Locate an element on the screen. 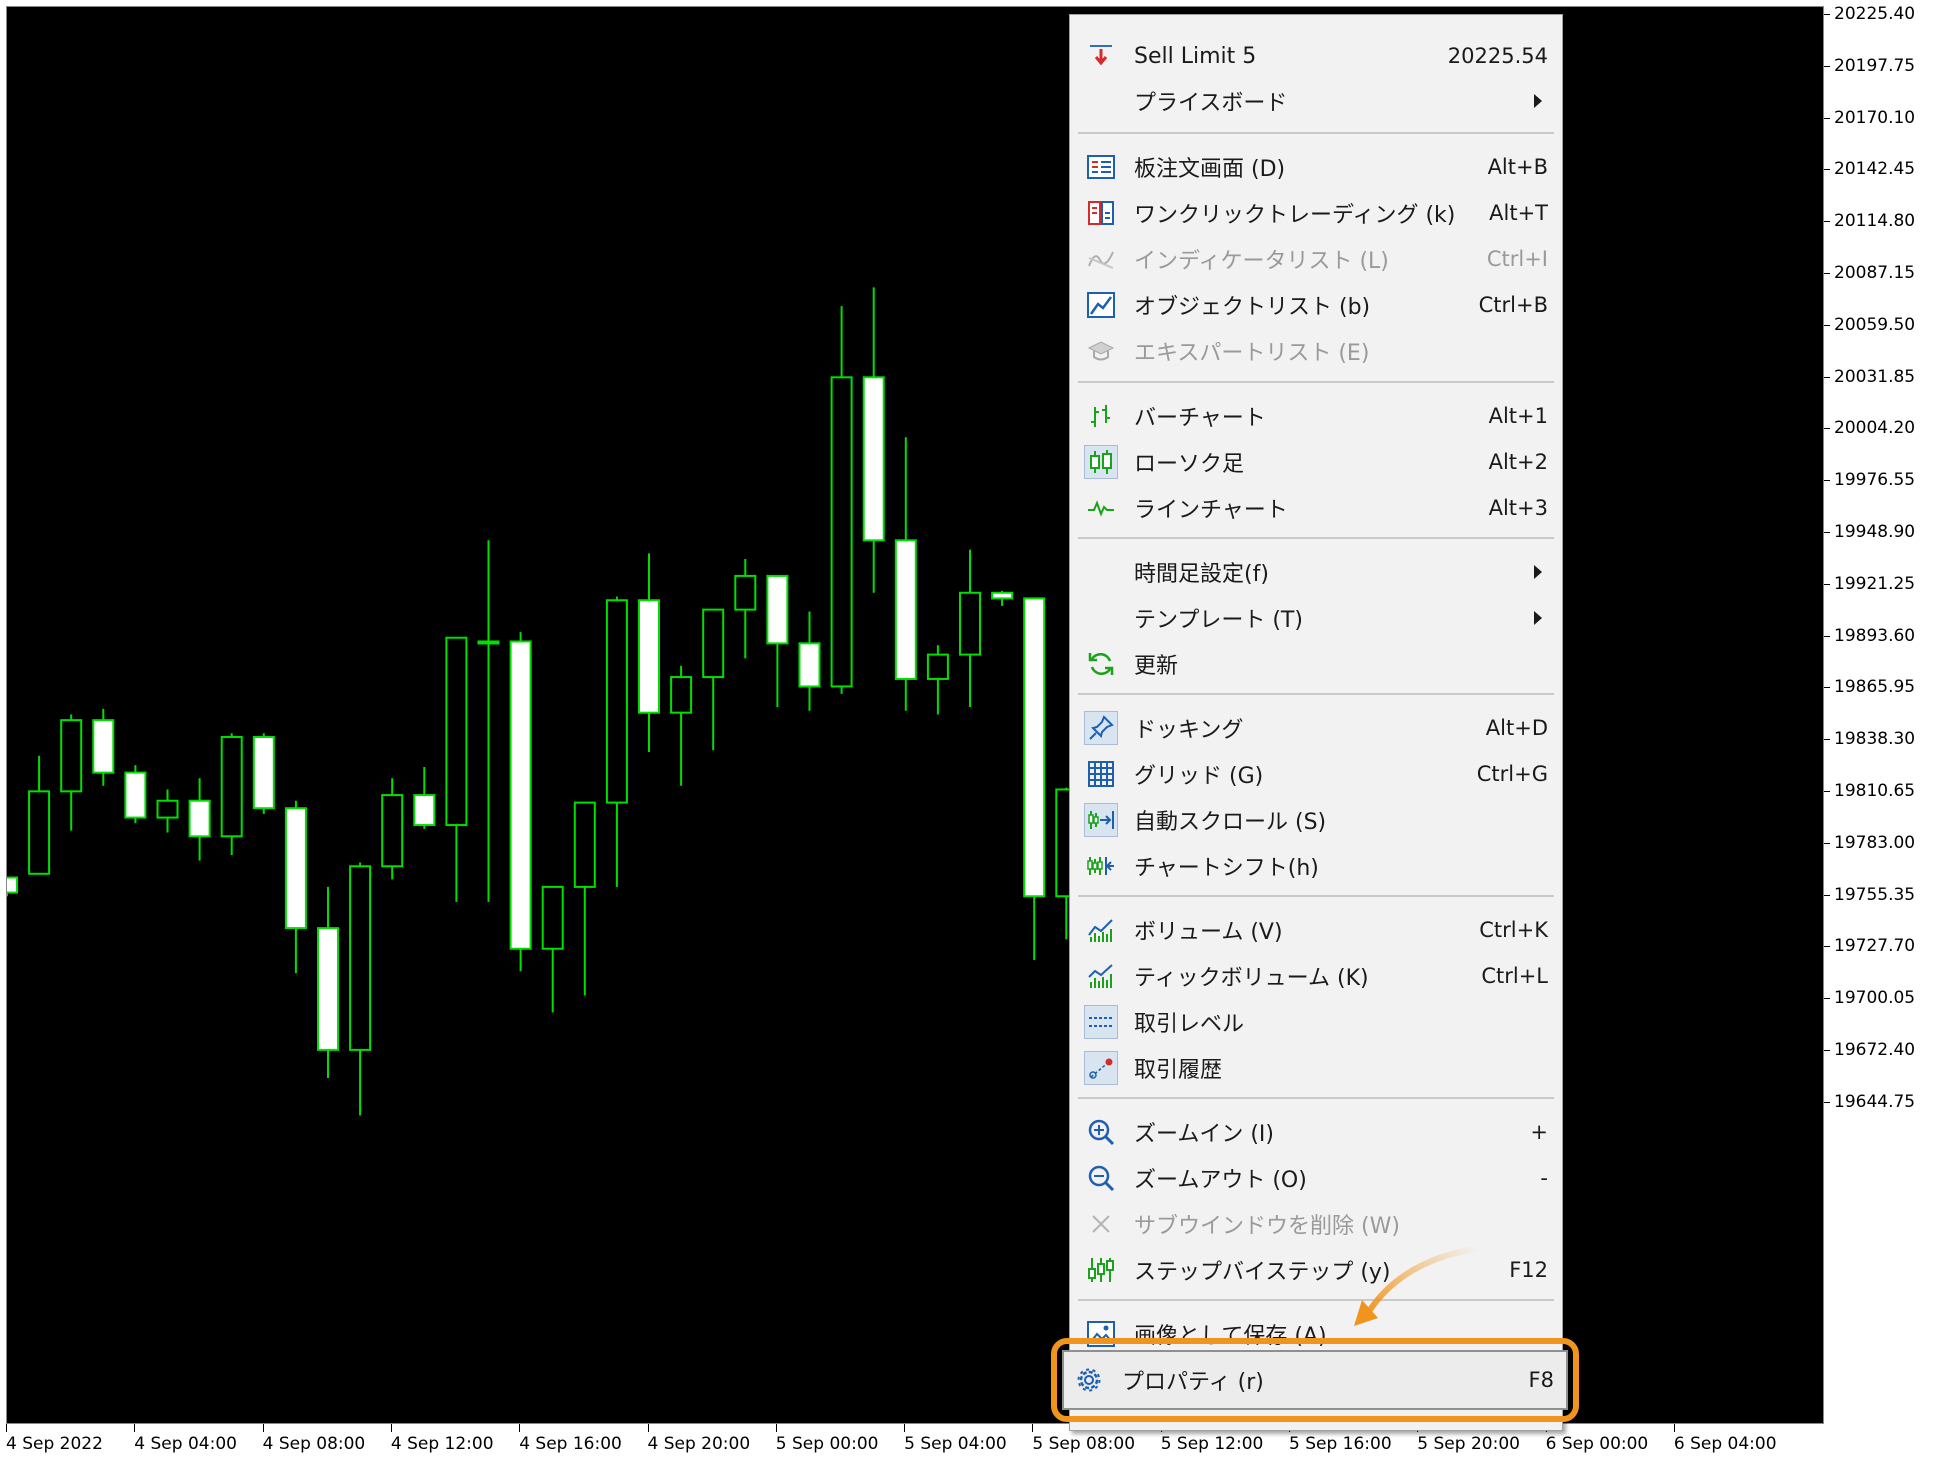  price-label: 20031.85 is located at coordinates (1875, 376).